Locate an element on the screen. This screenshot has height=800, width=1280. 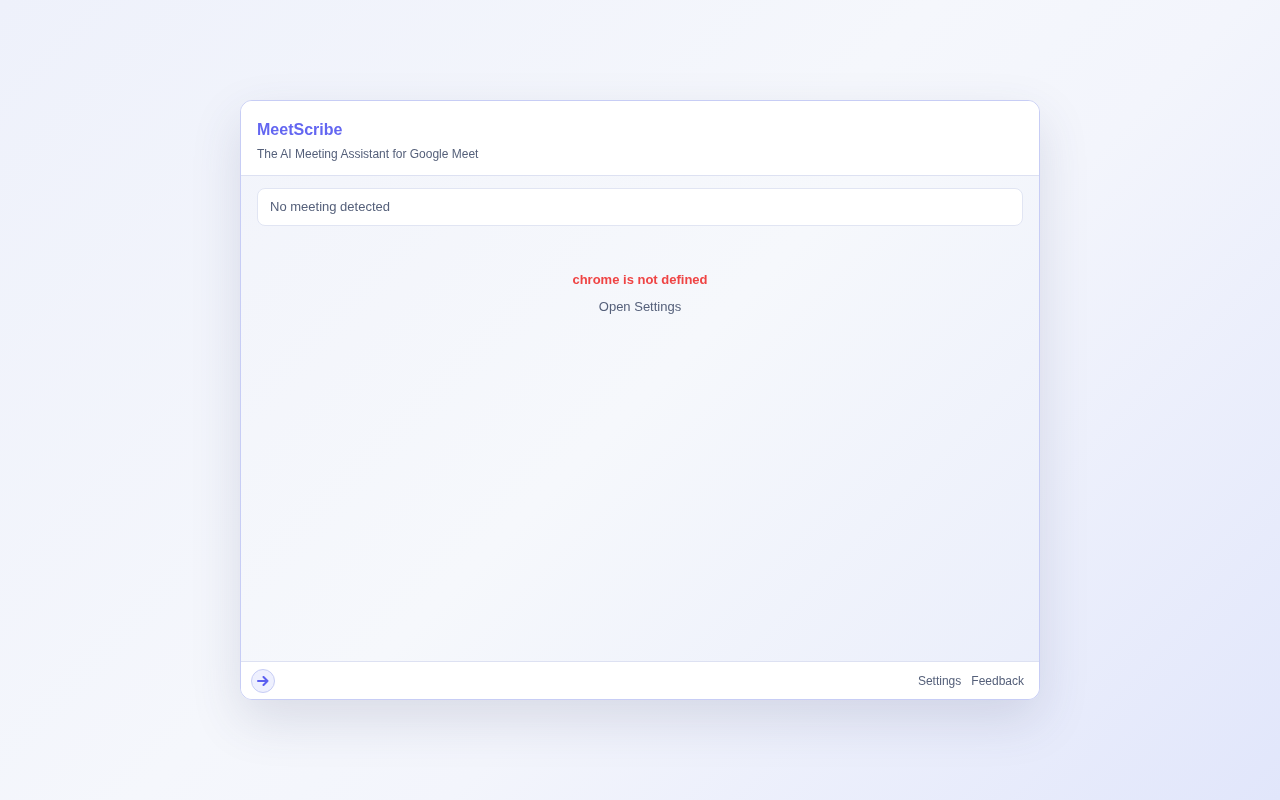
open-settings-link: Open Settings is located at coordinates (640, 306).